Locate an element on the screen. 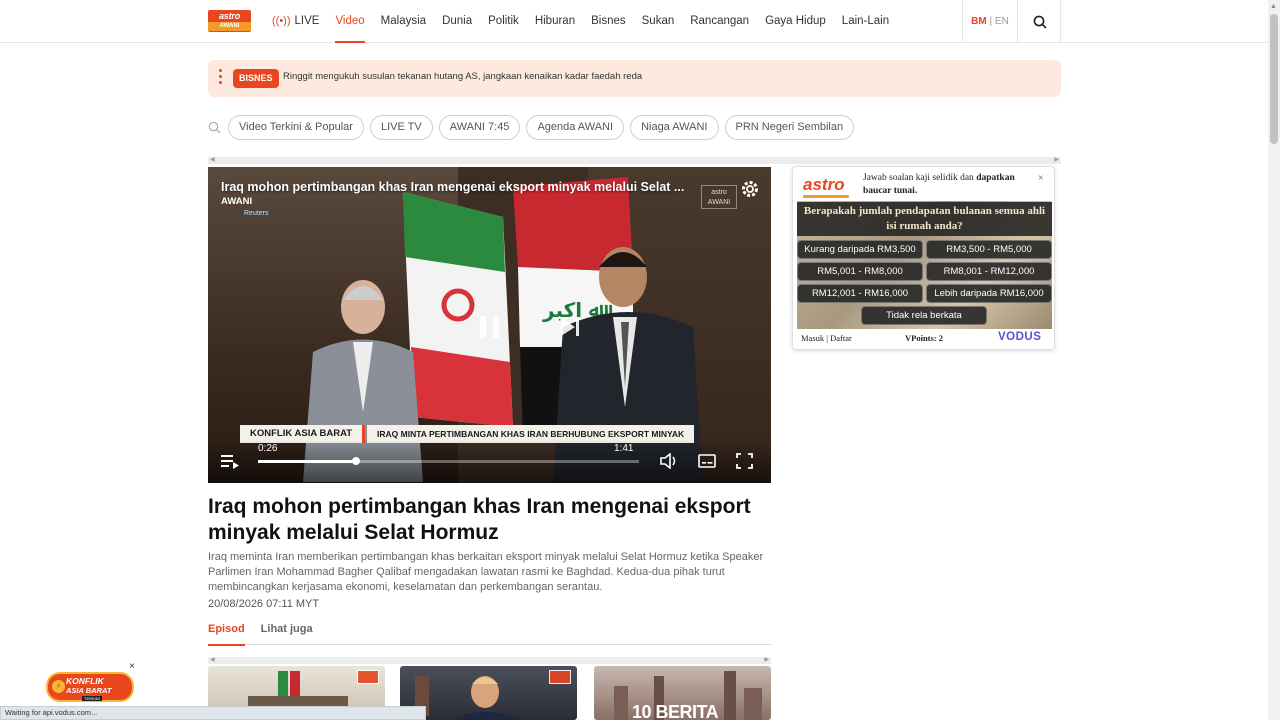 The image size is (1280, 720). logo-line-2: AWANI is located at coordinates (229, 26).